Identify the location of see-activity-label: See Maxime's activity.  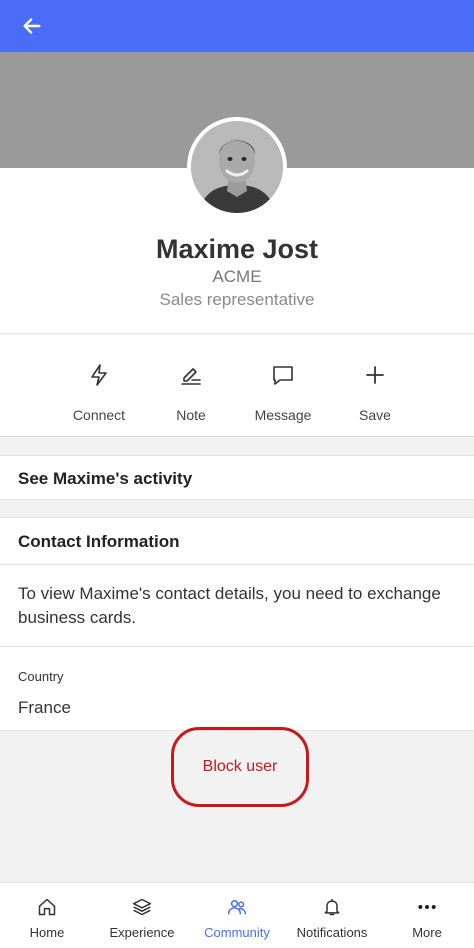
(105, 478).